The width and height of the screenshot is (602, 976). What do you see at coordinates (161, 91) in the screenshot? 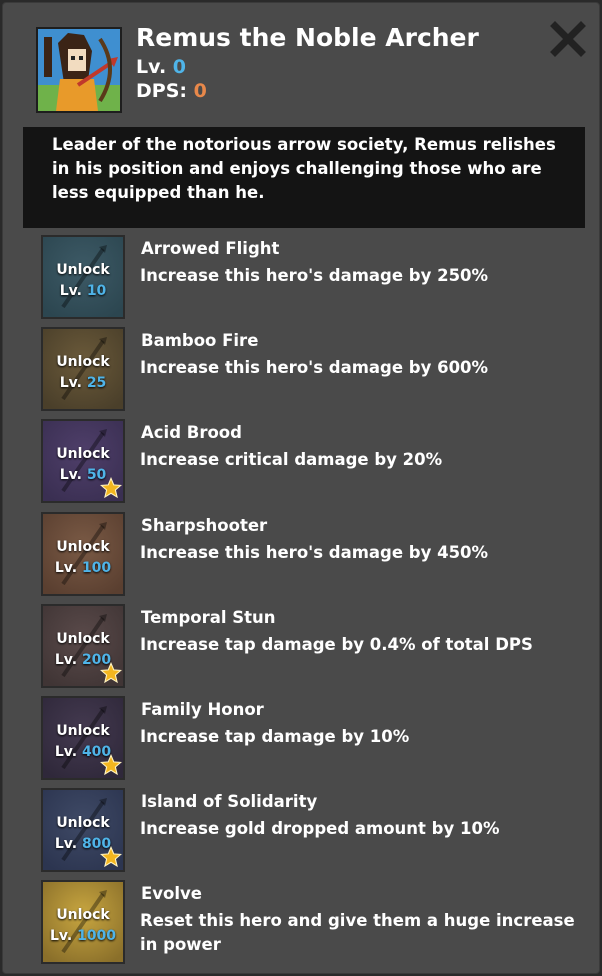
I see `hero-dps-label: DPS:` at bounding box center [161, 91].